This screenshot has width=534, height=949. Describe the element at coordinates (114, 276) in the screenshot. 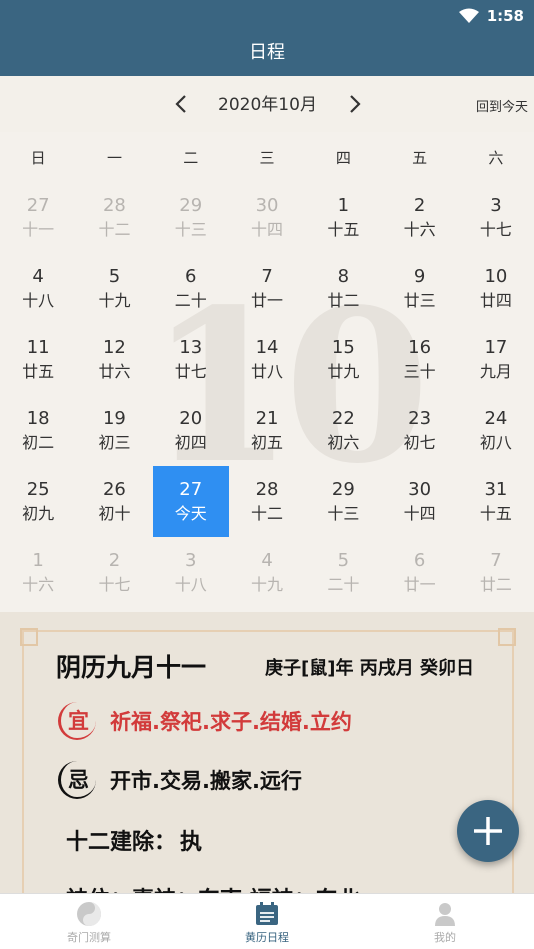

I see `day-number: 5` at that location.